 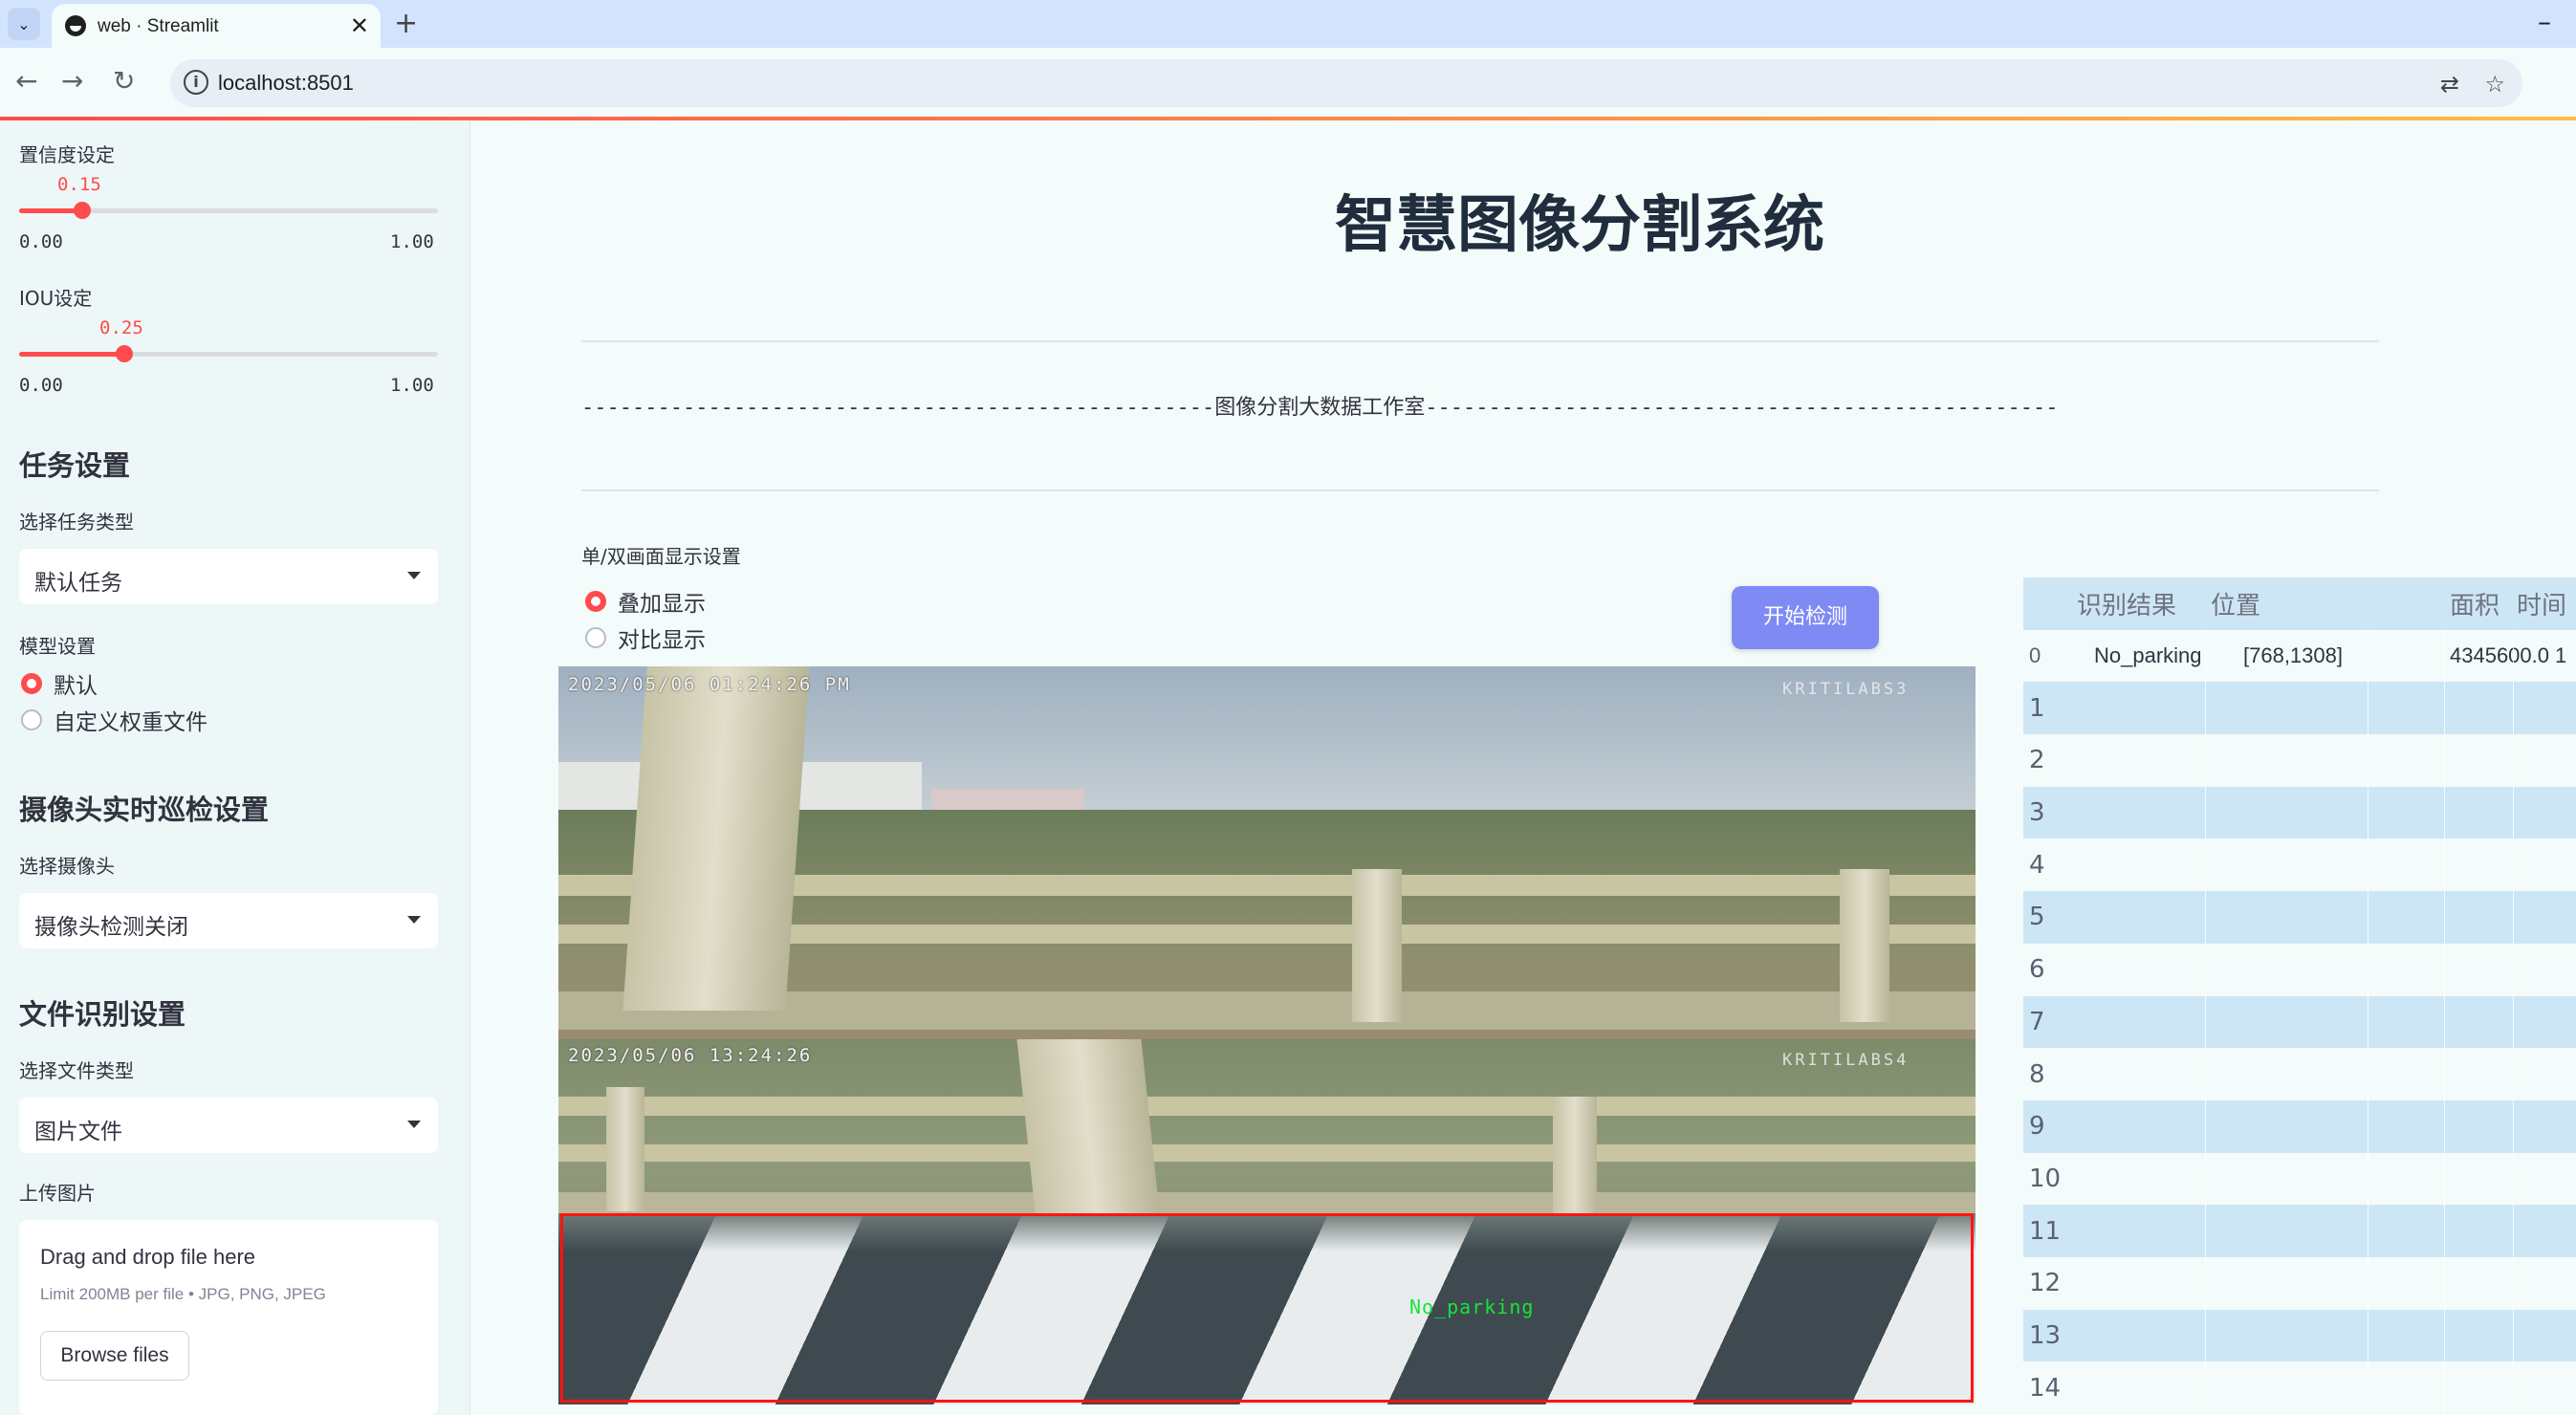 What do you see at coordinates (114, 720) in the screenshot?
I see `model-radio-custom: 自定义权重文件` at bounding box center [114, 720].